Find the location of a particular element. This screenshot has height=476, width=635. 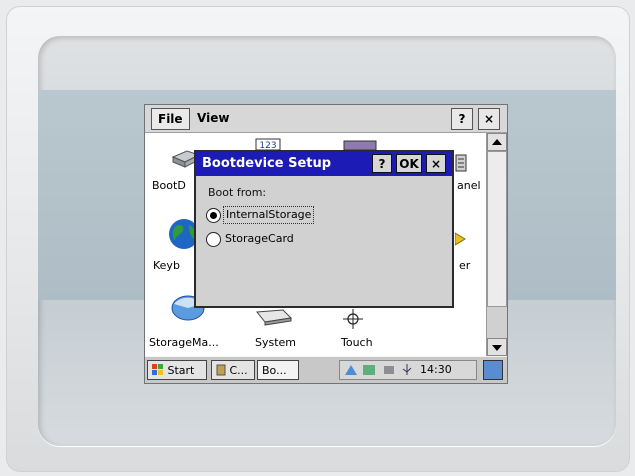

menu-file: File is located at coordinates (170, 119).